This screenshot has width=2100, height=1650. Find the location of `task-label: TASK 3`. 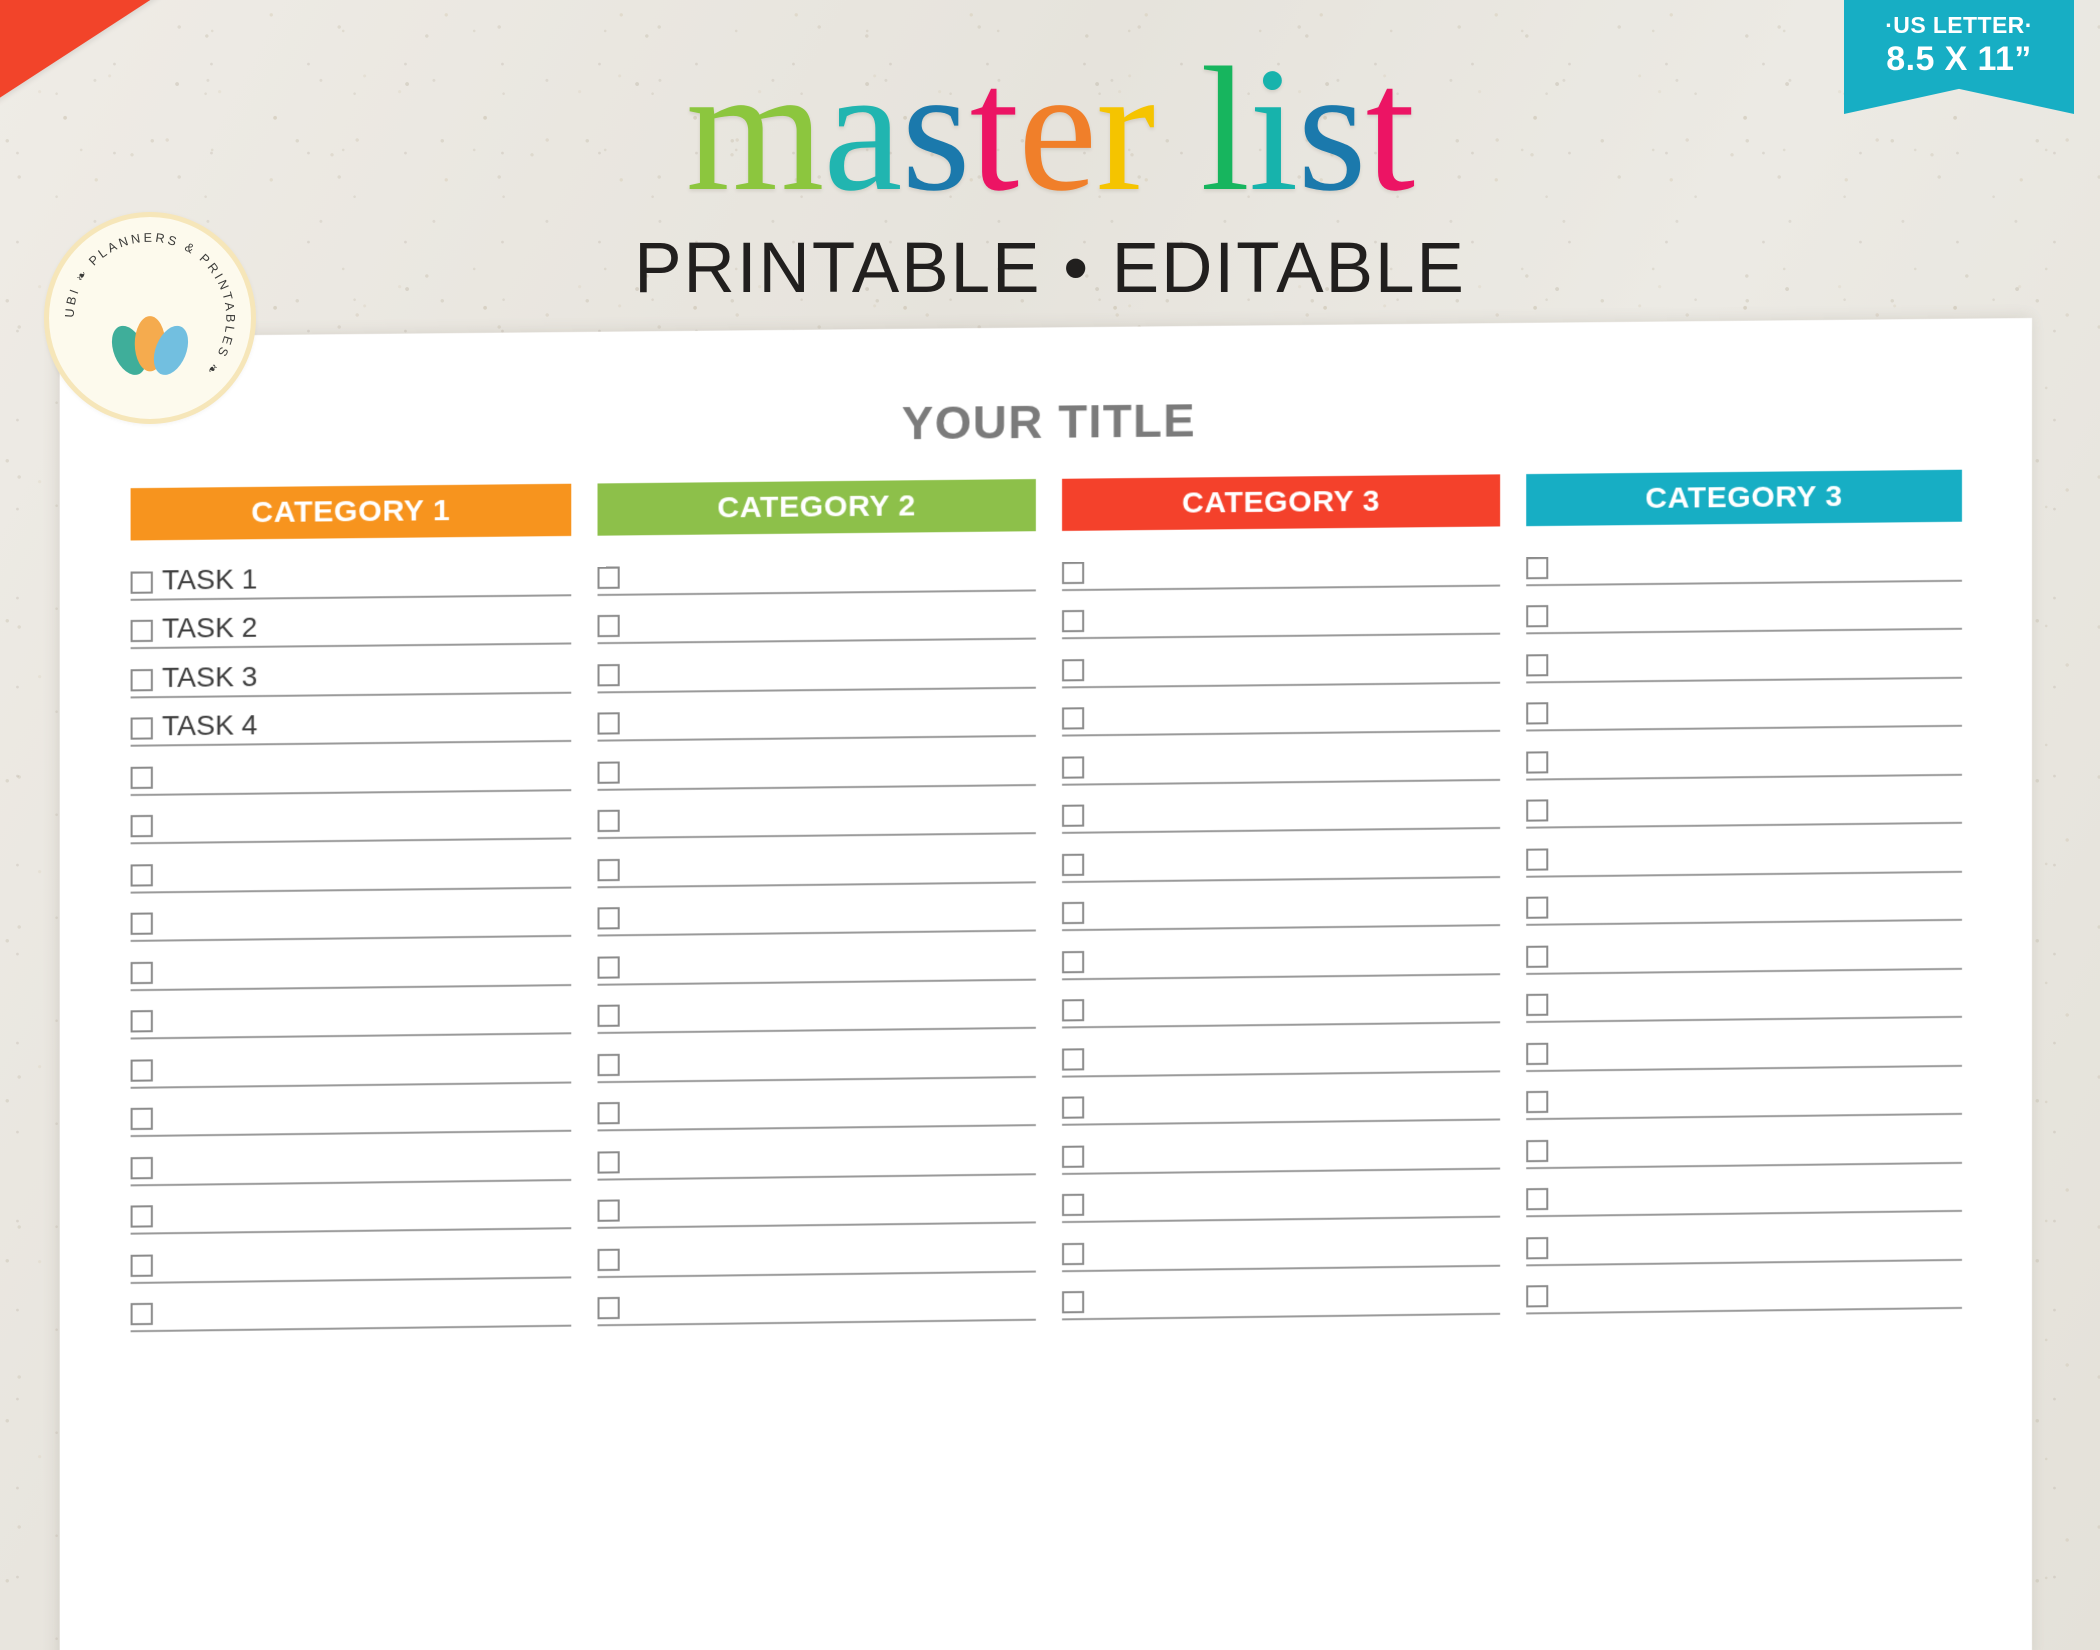

task-label: TASK 3 is located at coordinates (210, 676).